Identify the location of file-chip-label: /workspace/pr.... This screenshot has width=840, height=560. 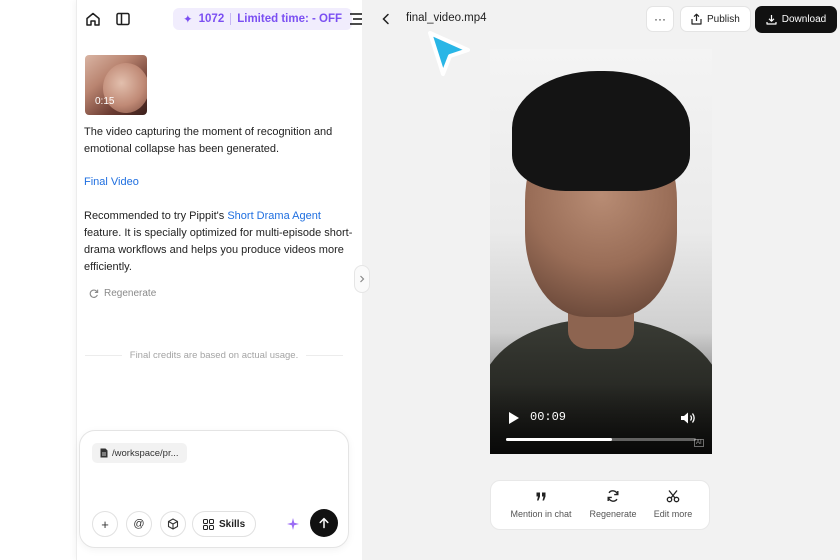
(145, 453).